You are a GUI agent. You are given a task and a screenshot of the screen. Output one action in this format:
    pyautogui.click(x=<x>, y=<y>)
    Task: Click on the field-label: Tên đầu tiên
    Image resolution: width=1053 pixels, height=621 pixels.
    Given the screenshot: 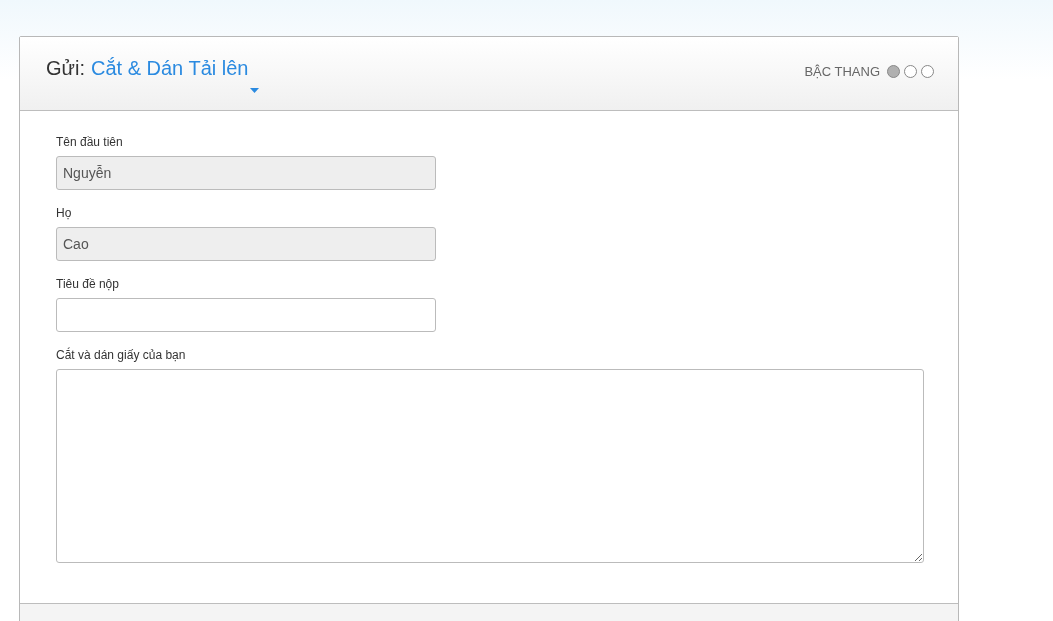 What is the action you would take?
    pyautogui.click(x=90, y=142)
    